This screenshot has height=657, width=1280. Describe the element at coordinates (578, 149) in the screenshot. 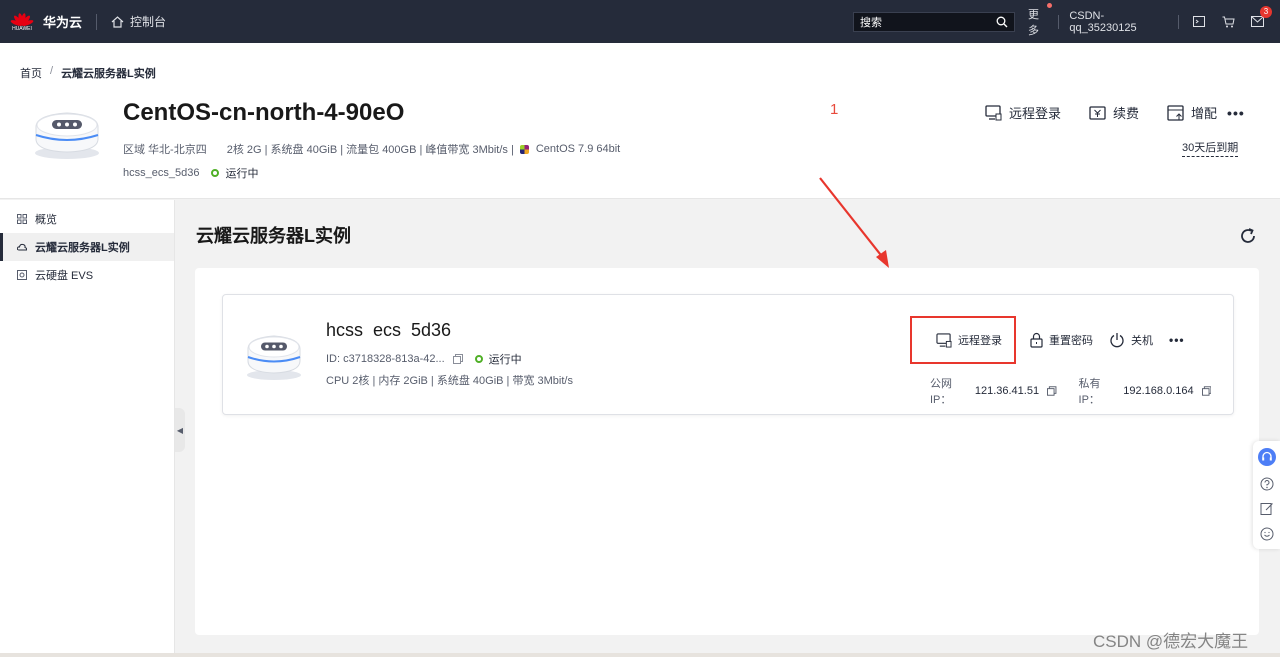

I see `os-text: CentOS 7.9 64bit` at that location.